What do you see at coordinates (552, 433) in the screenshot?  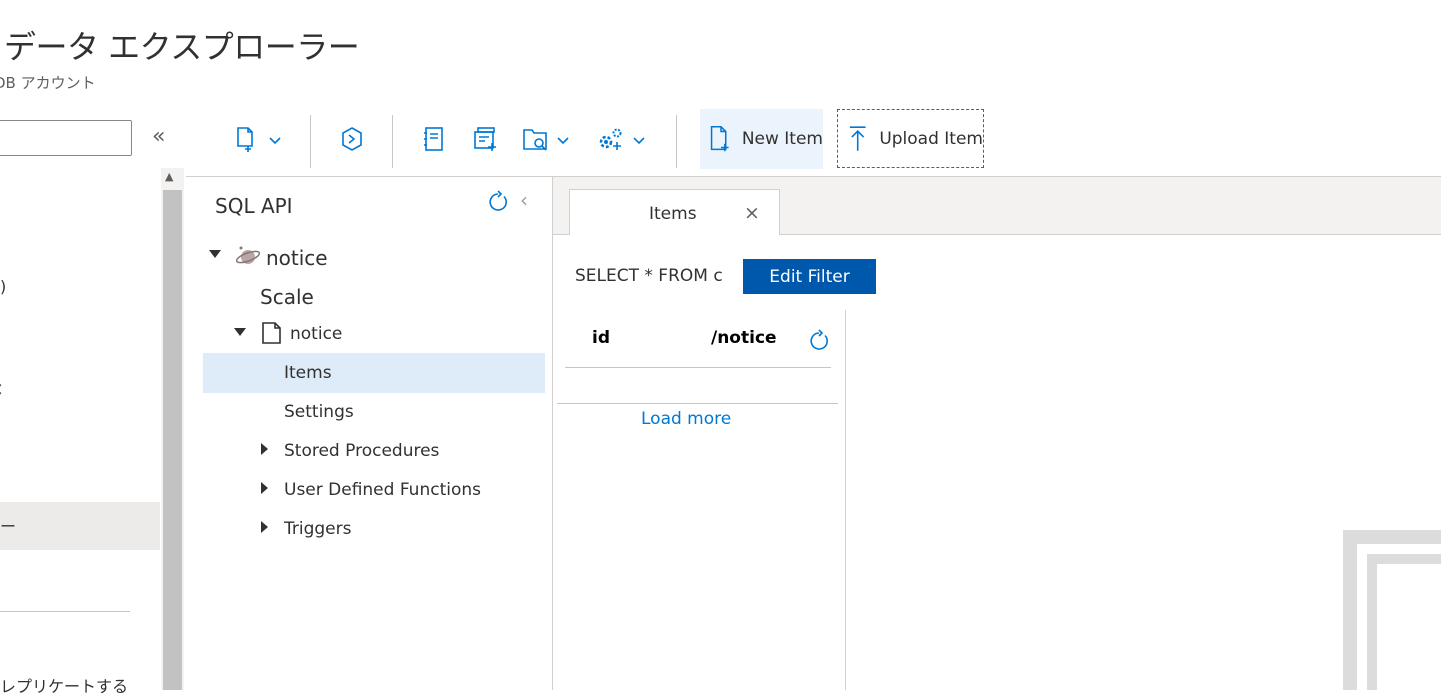 I see `pane-splitter` at bounding box center [552, 433].